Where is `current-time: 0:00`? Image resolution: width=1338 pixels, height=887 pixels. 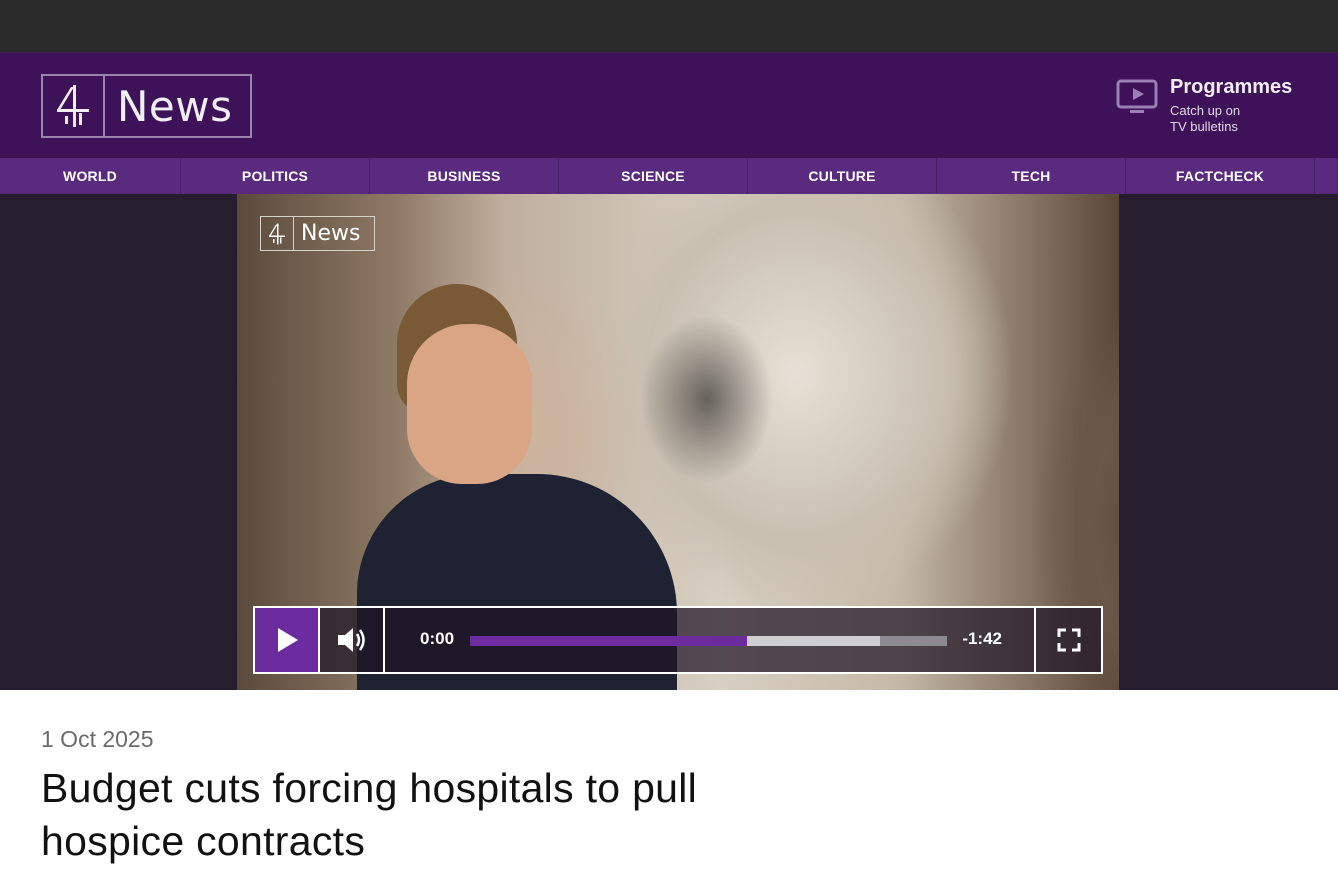 current-time: 0:00 is located at coordinates (437, 638).